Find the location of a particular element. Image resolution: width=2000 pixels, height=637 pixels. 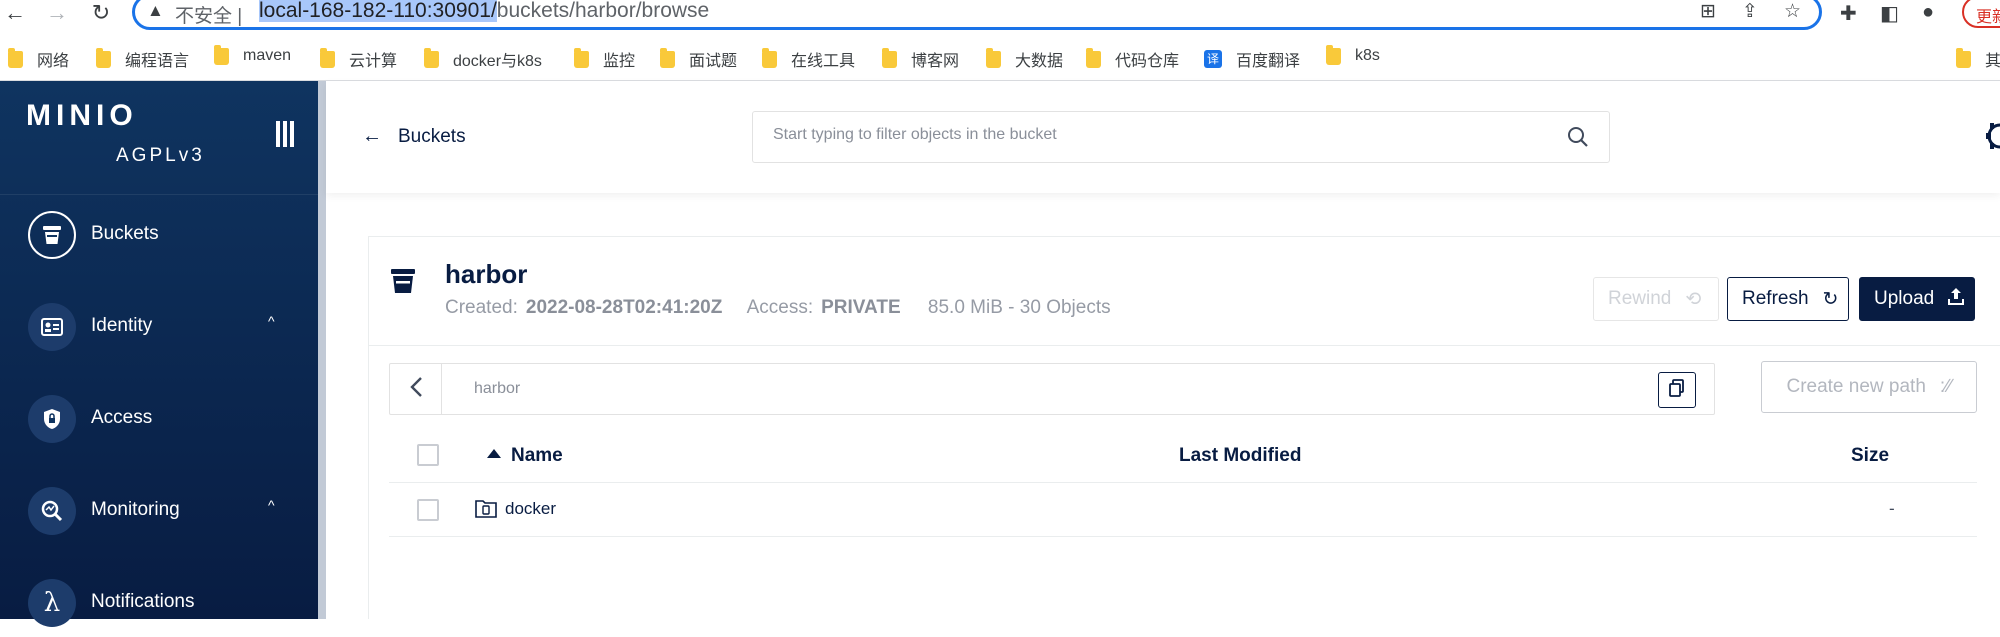

bookmark-item: 代码仓库 is located at coordinates (1132, 59).